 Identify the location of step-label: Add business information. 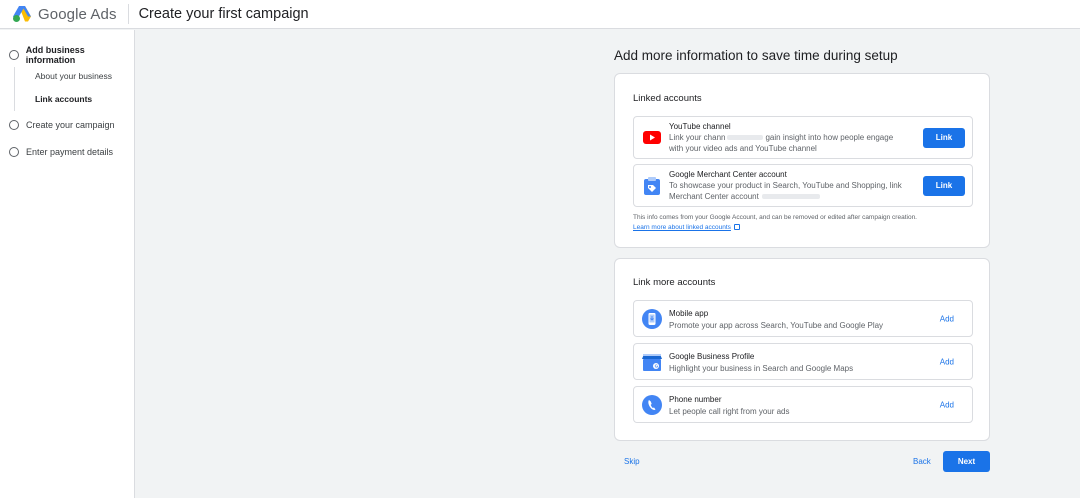
(55, 55).